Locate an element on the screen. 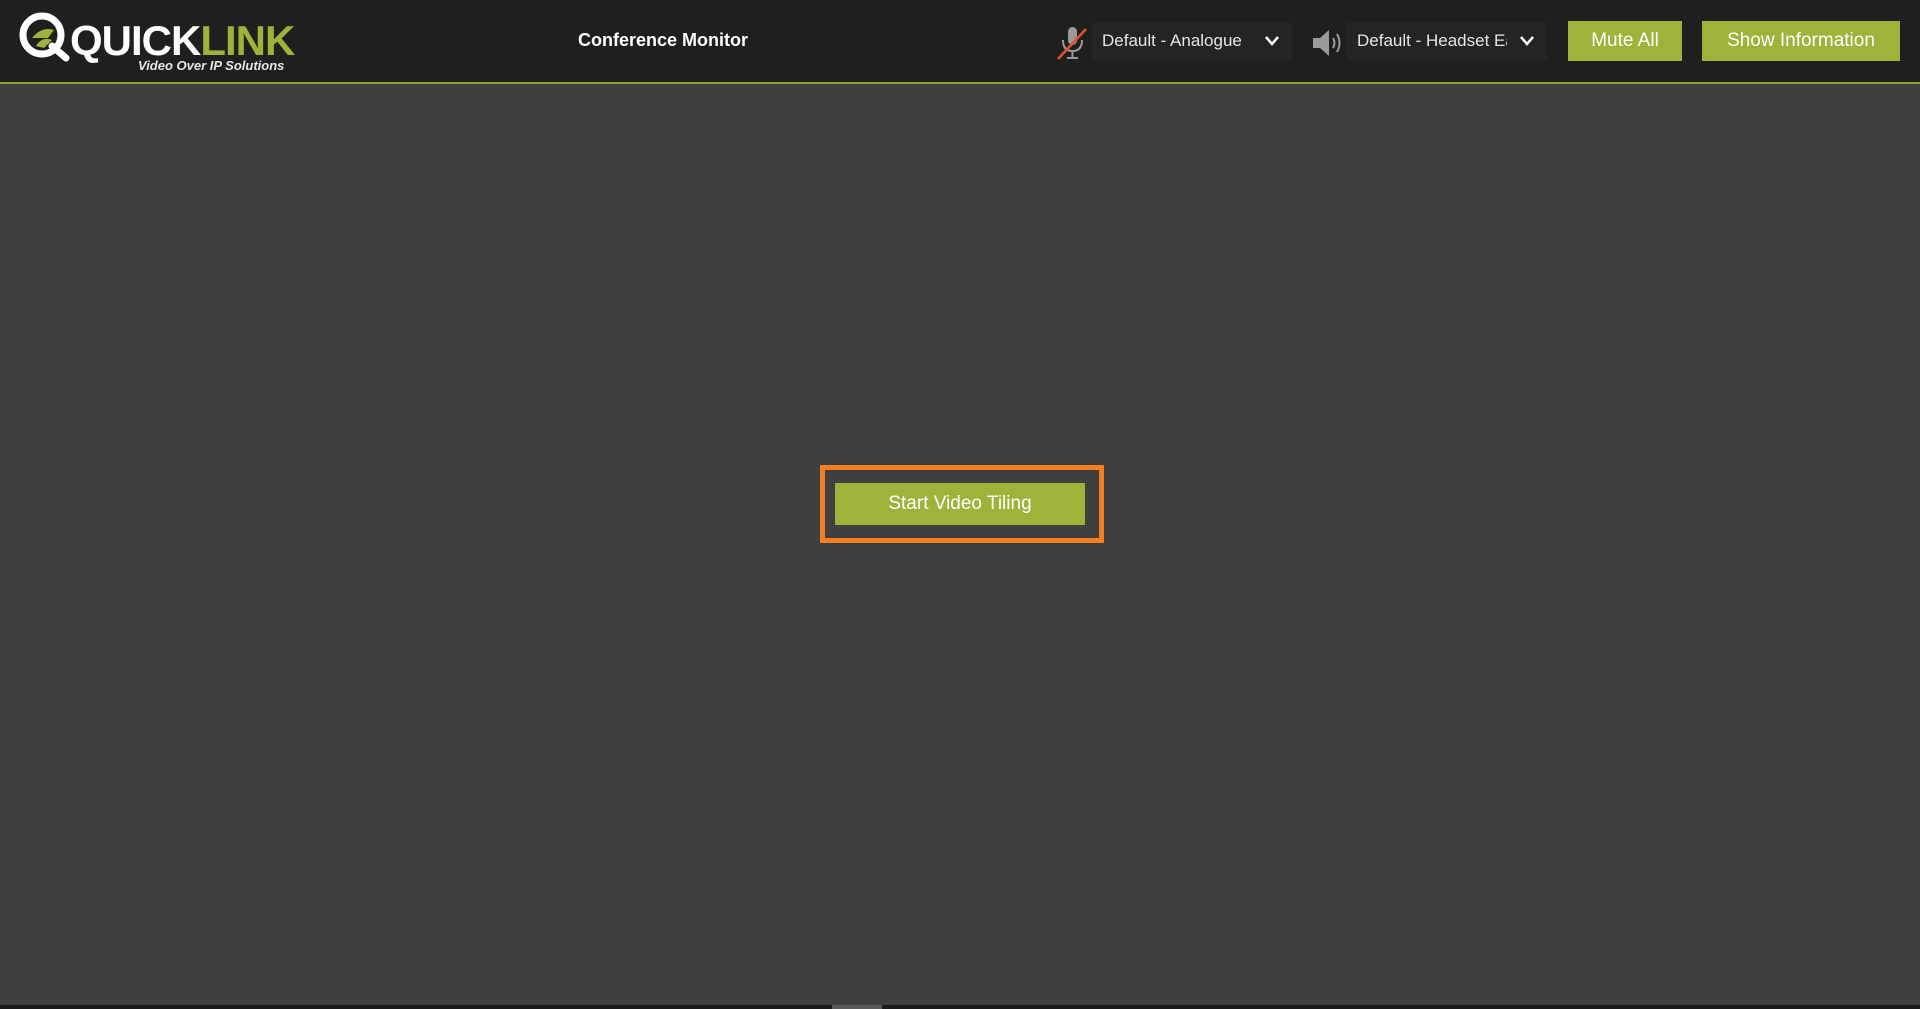 This screenshot has height=1009, width=1920. microphone-select-value: Default - Analogue is located at coordinates (1172, 40).